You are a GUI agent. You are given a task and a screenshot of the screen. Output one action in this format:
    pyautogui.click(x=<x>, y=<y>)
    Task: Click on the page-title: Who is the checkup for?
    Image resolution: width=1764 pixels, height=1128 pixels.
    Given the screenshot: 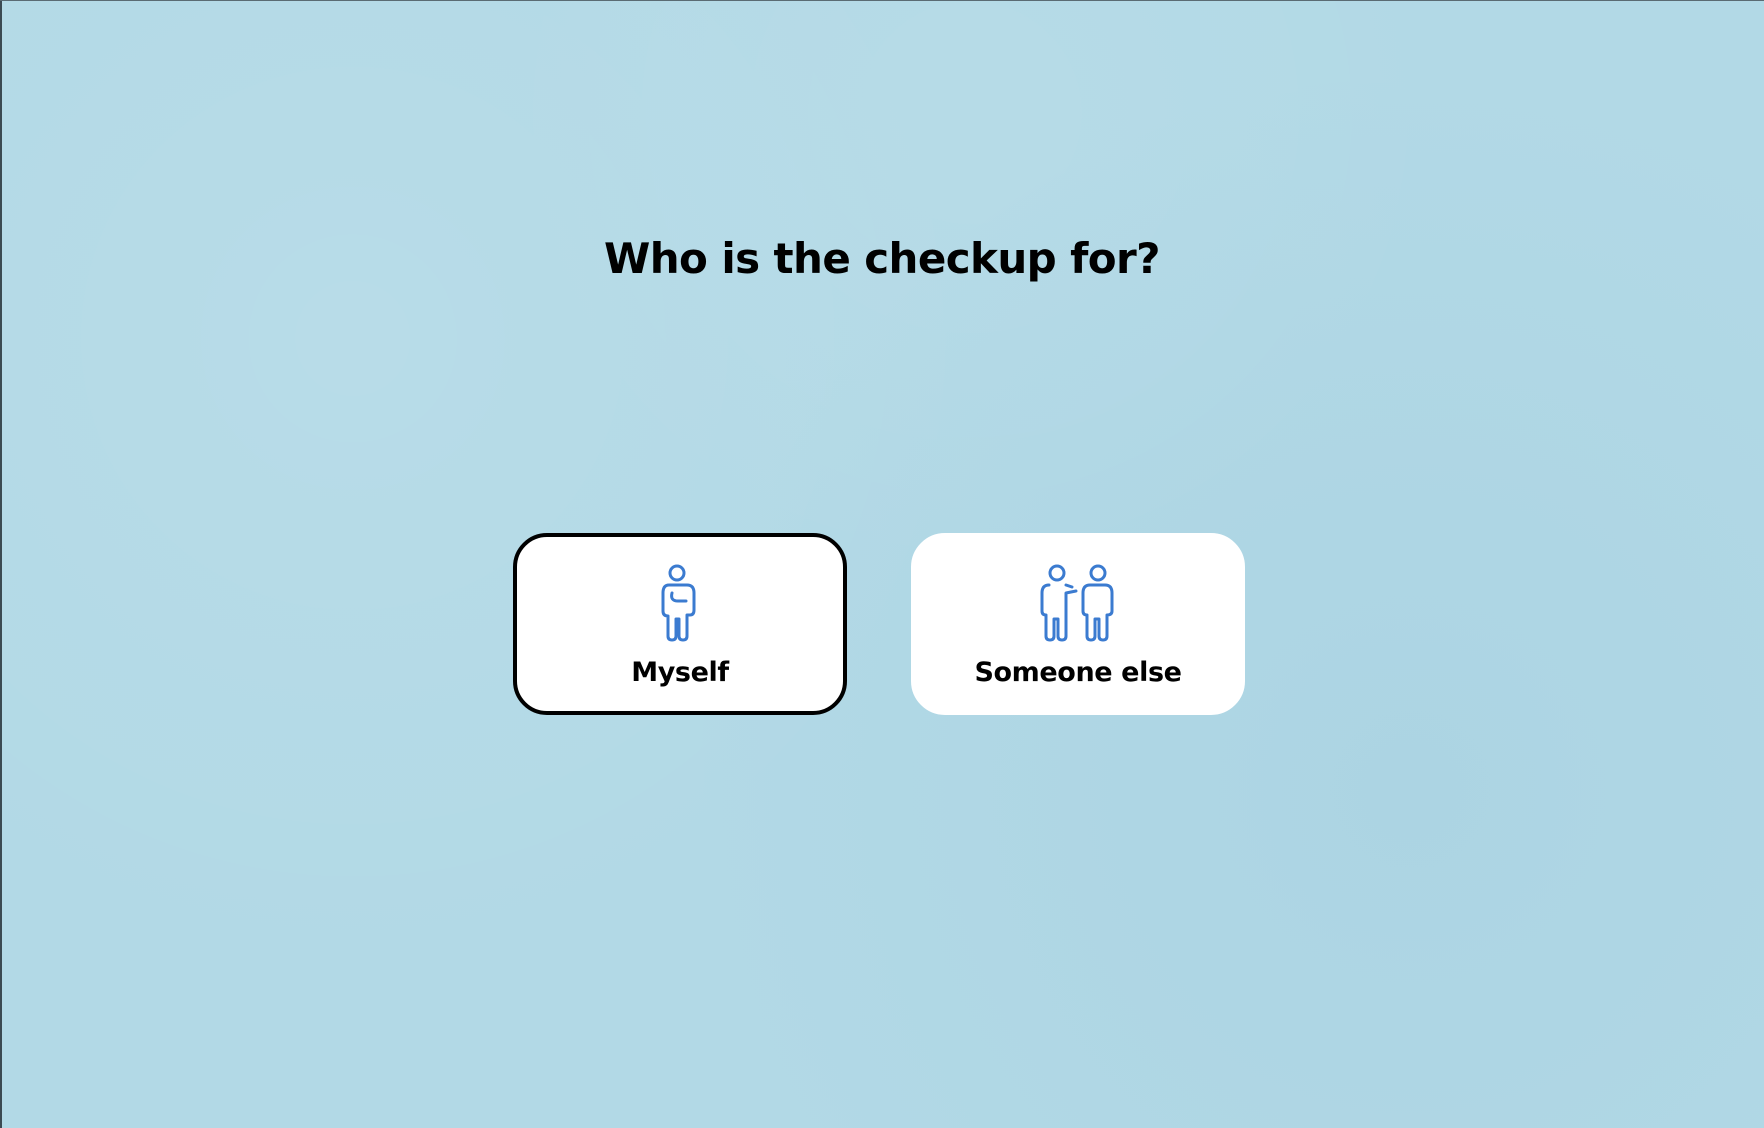 What is the action you would take?
    pyautogui.click(x=882, y=258)
    